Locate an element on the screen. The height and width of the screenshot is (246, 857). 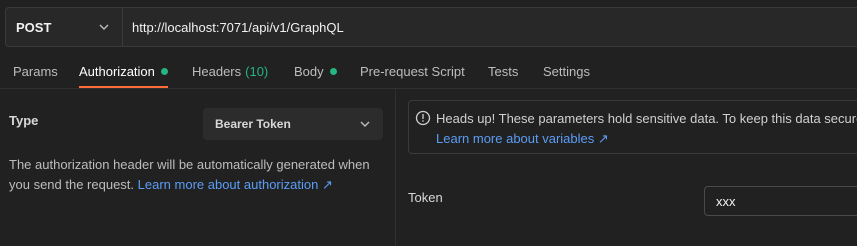
url-text: http://localhost:7071/api/v1/GraphQL is located at coordinates (238, 27).